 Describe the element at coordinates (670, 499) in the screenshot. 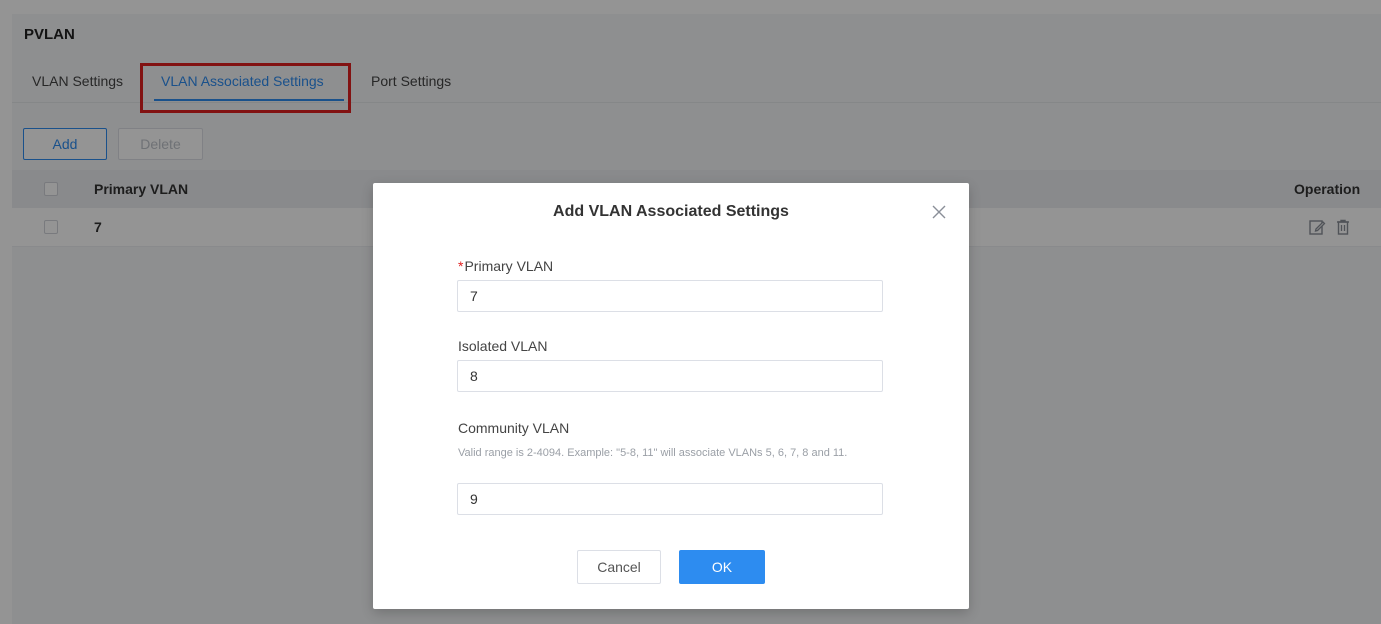

I see `community-vlan-input` at that location.